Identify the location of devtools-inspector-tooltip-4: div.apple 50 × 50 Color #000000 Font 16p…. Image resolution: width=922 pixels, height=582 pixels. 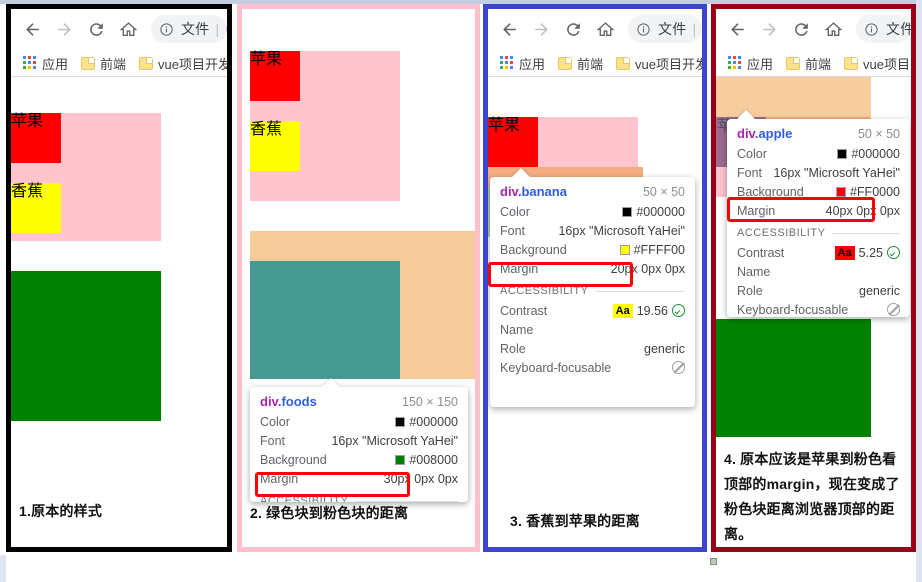
(818, 218).